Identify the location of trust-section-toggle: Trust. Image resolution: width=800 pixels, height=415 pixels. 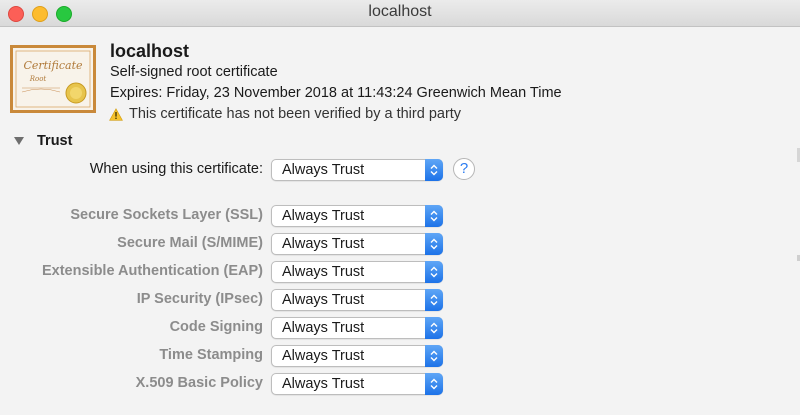
(42, 141).